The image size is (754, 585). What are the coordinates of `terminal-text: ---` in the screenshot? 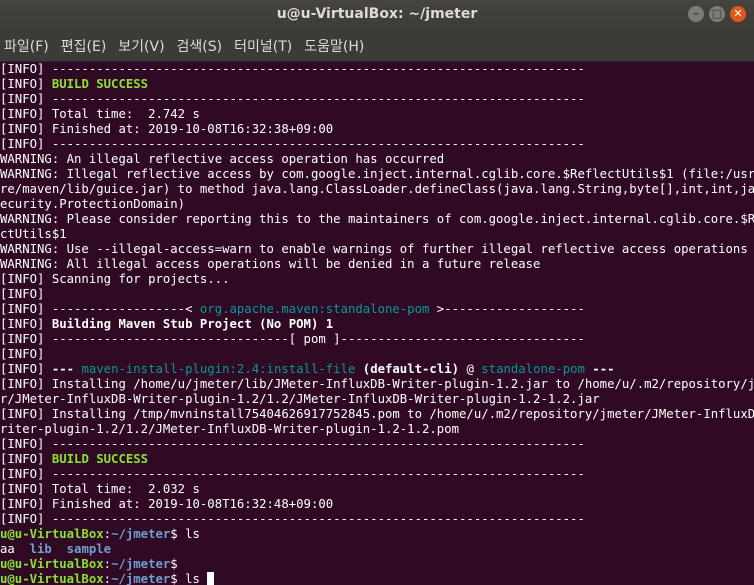 It's located at (599, 369).